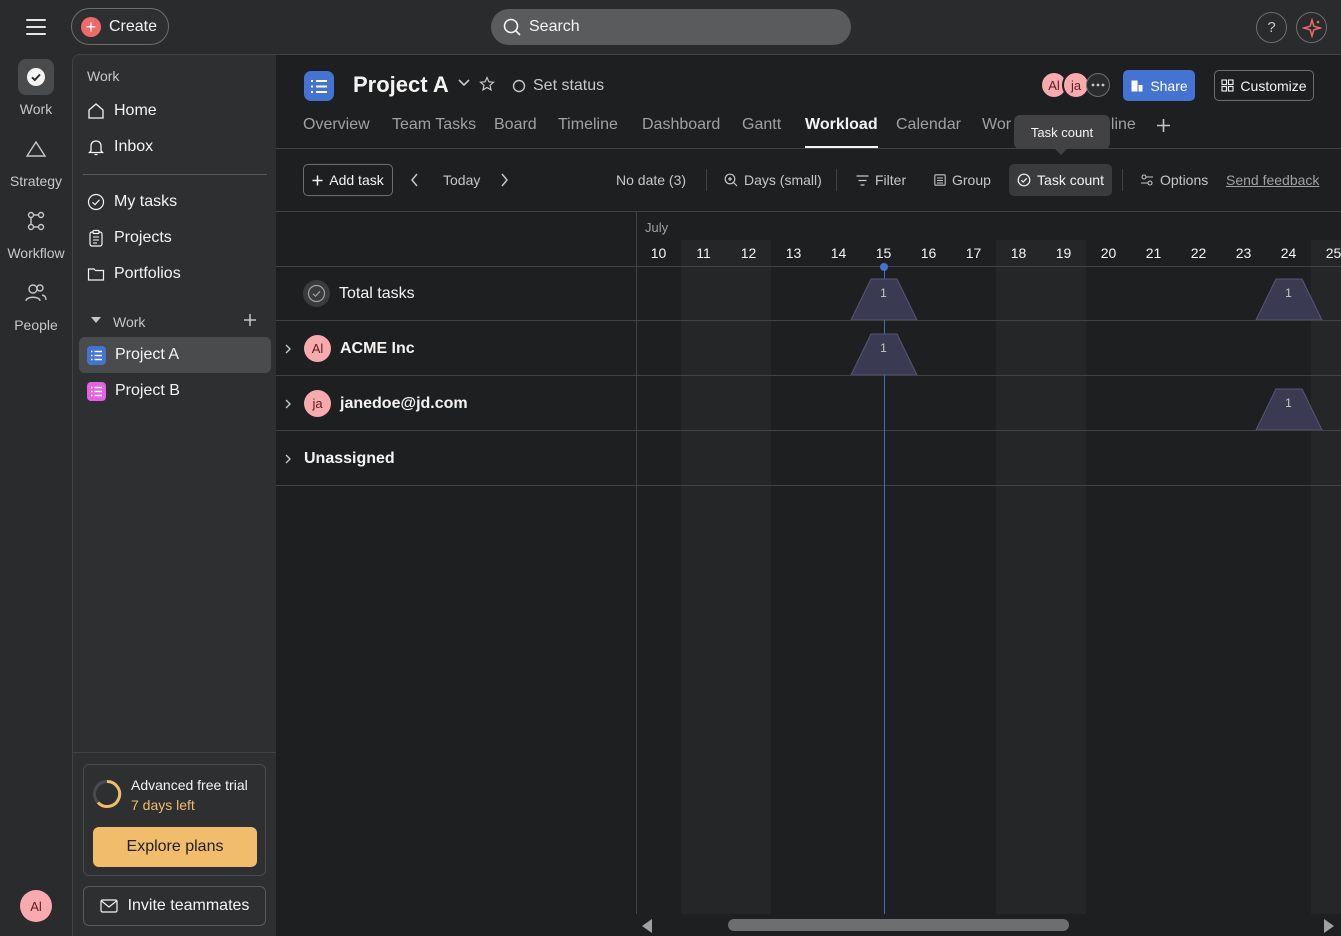 This screenshot has width=1341, height=936. I want to click on customize-label: Customize, so click(1273, 85).